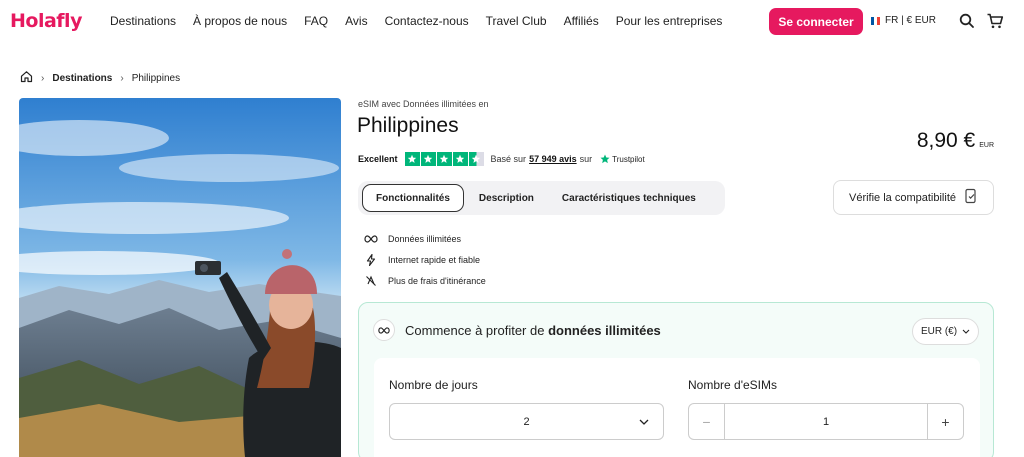 The image size is (1024, 457). Describe the element at coordinates (506, 198) in the screenshot. I see `tab-description: Description` at that location.